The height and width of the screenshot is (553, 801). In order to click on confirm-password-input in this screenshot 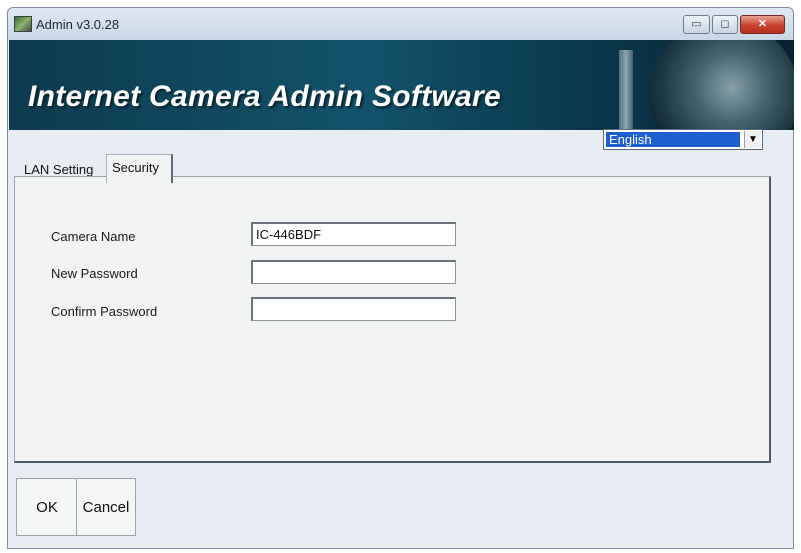, I will do `click(353, 309)`.